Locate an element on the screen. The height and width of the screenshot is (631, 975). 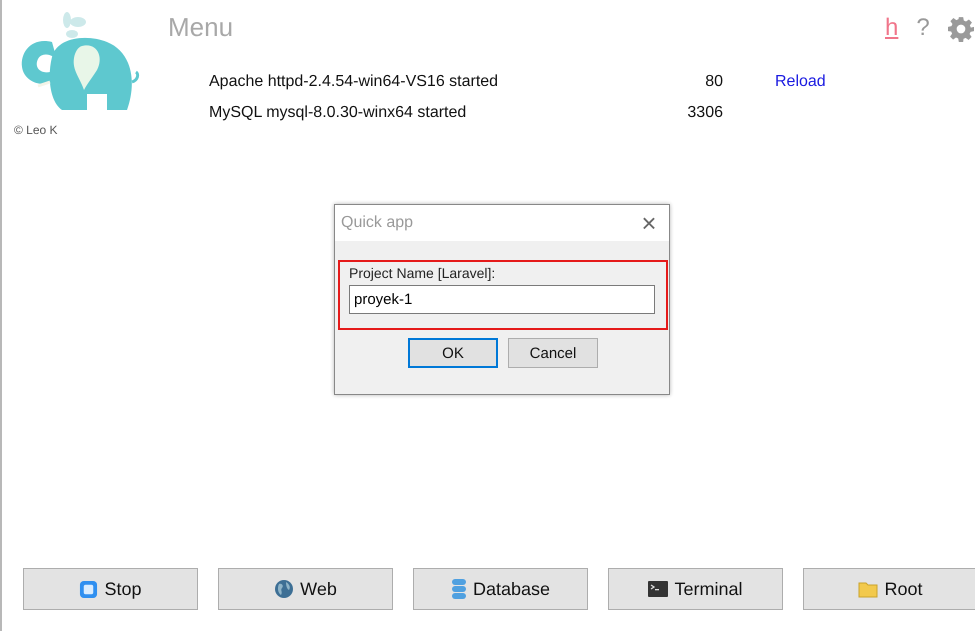
toolbar-button: Database is located at coordinates (500, 589).